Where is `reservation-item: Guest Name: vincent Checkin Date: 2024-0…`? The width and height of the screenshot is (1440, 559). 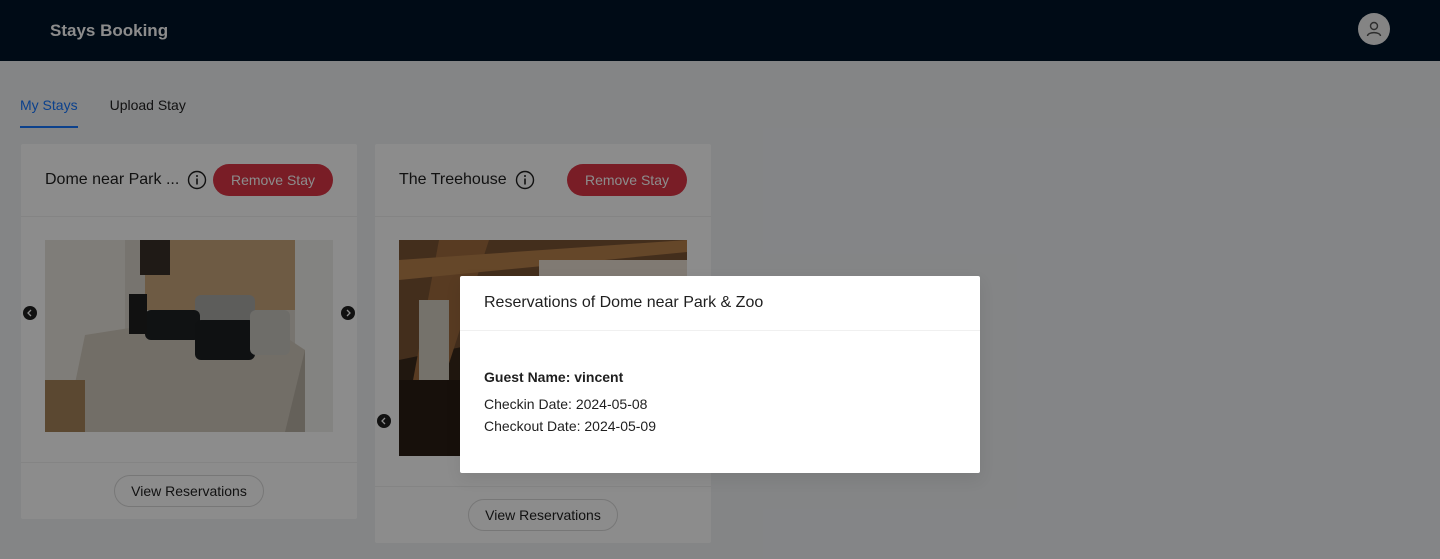
reservation-item: Guest Name: vincent Checkin Date: 2024-0… is located at coordinates (720, 384).